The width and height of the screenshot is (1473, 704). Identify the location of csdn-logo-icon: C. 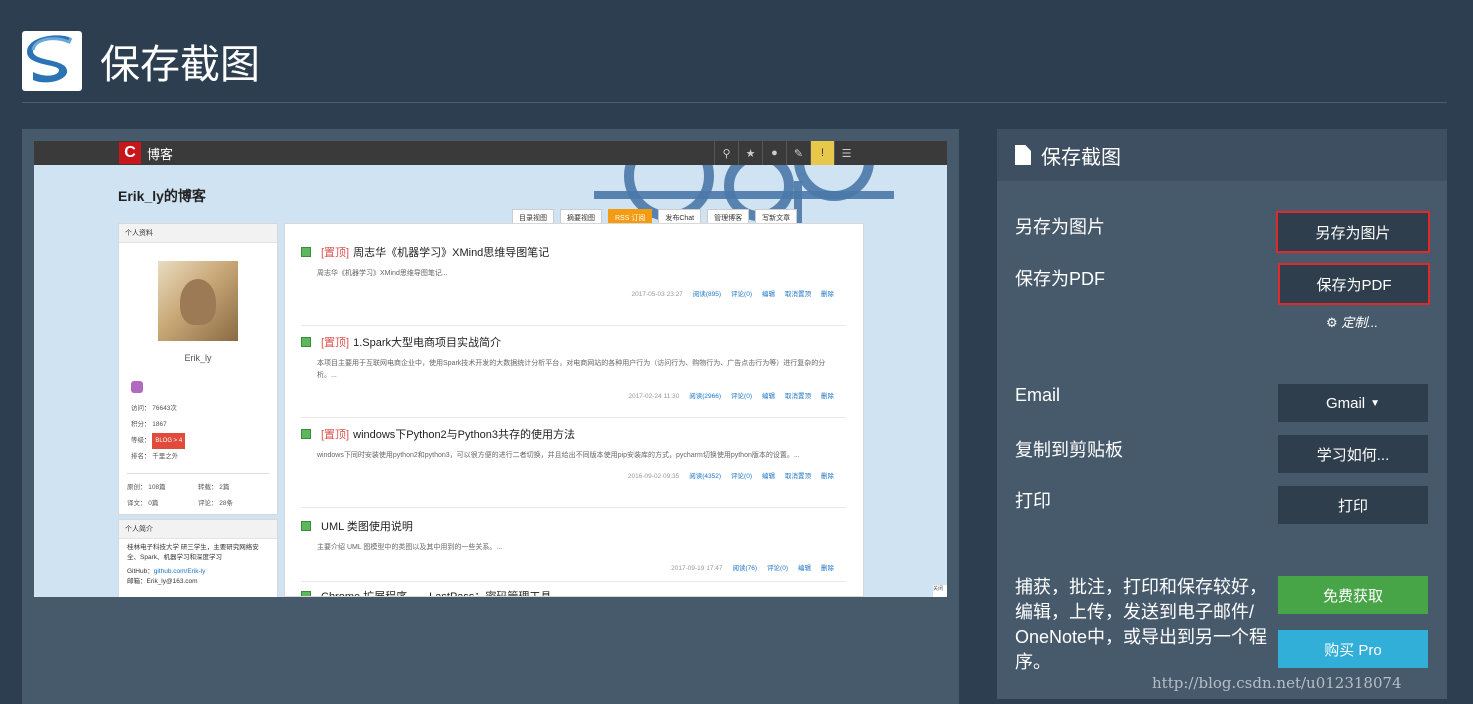
(130, 153).